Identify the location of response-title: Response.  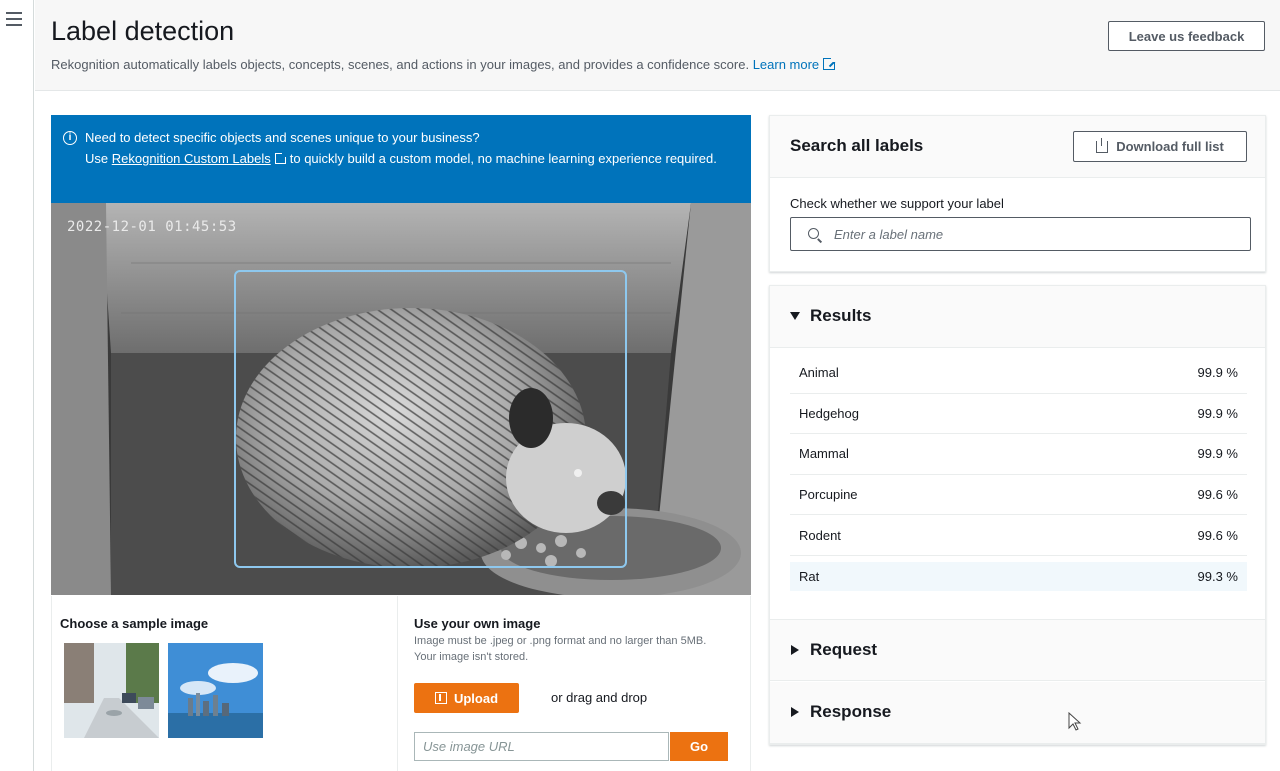
(851, 711).